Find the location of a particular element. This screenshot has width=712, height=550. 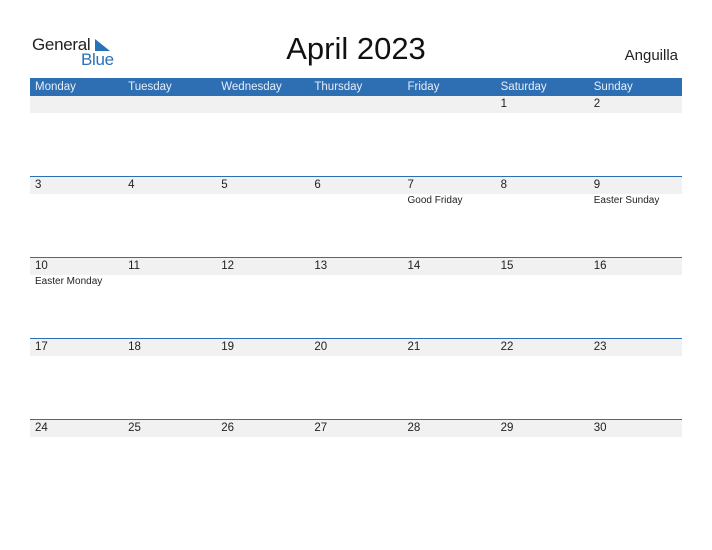

week-row: 12 is located at coordinates (356, 136).